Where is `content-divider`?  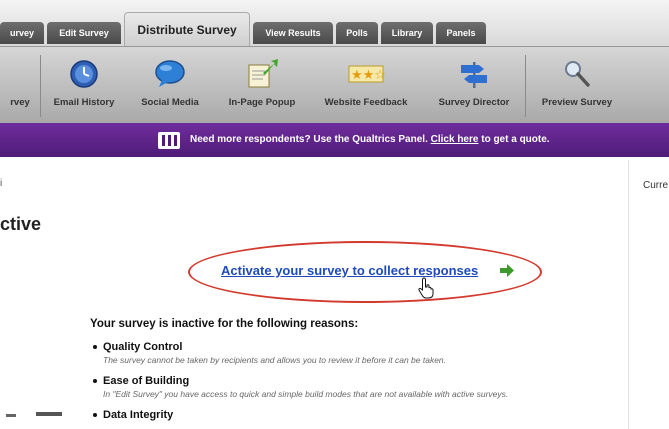
content-divider is located at coordinates (628, 294).